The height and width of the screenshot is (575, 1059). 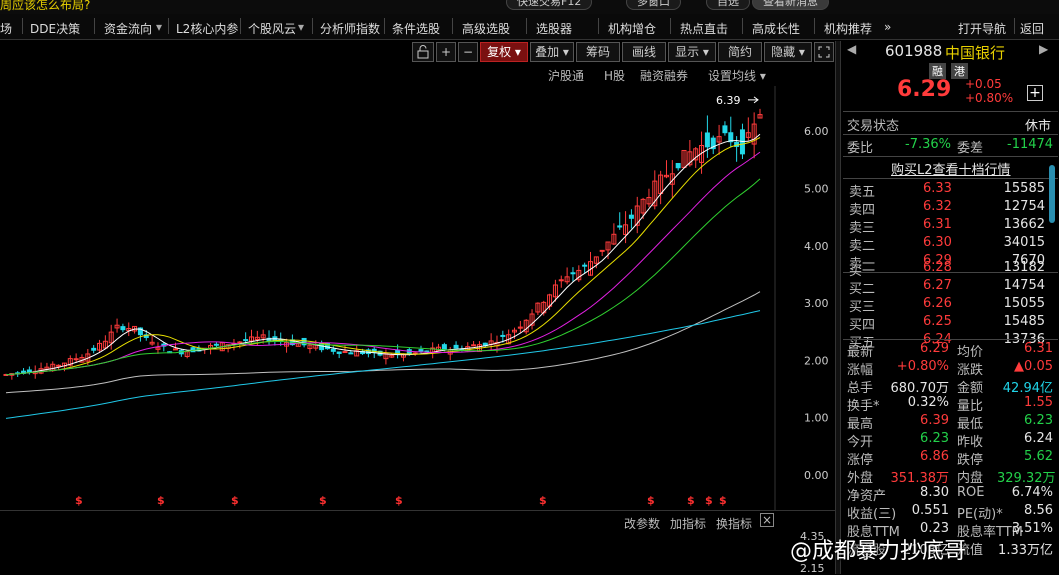 I want to click on ask-row: 卖三 6.31 13662, so click(x=949, y=226).